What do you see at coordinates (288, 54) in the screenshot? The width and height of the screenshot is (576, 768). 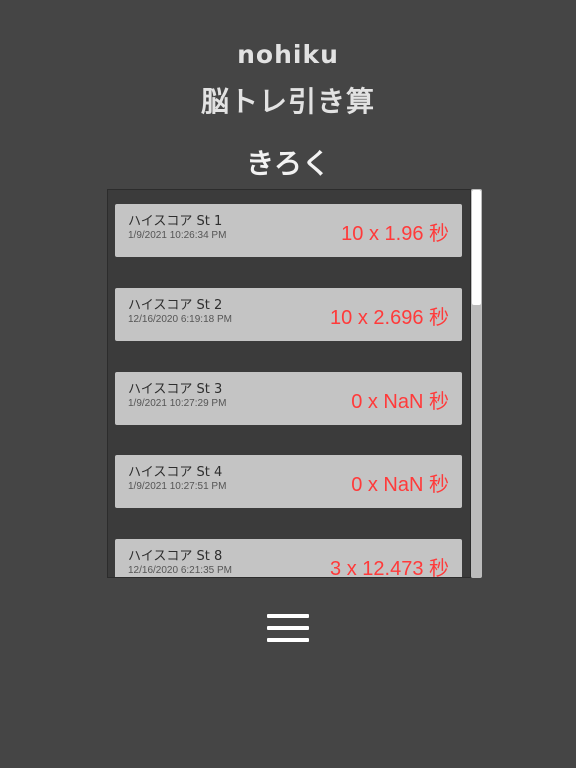 I see `brand-name: nohiku` at bounding box center [288, 54].